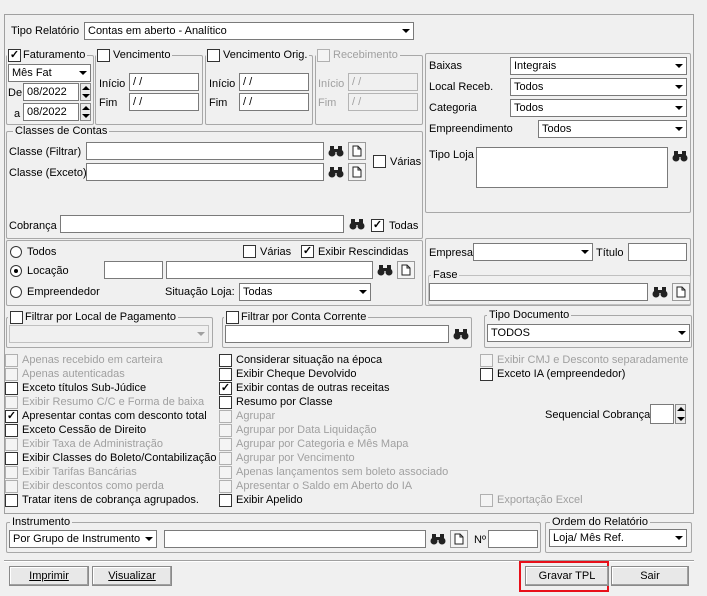  Describe the element at coordinates (205, 172) in the screenshot. I see `classe-exceto-input` at that location.